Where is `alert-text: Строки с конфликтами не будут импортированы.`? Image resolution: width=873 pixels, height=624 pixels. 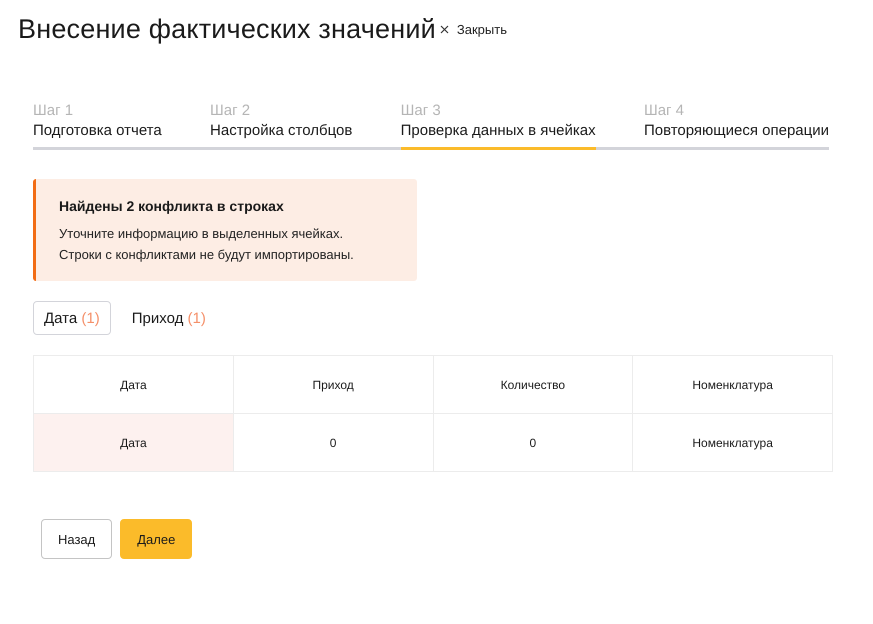
alert-text: Строки с конфликтами не будут импортированы. is located at coordinates (207, 255).